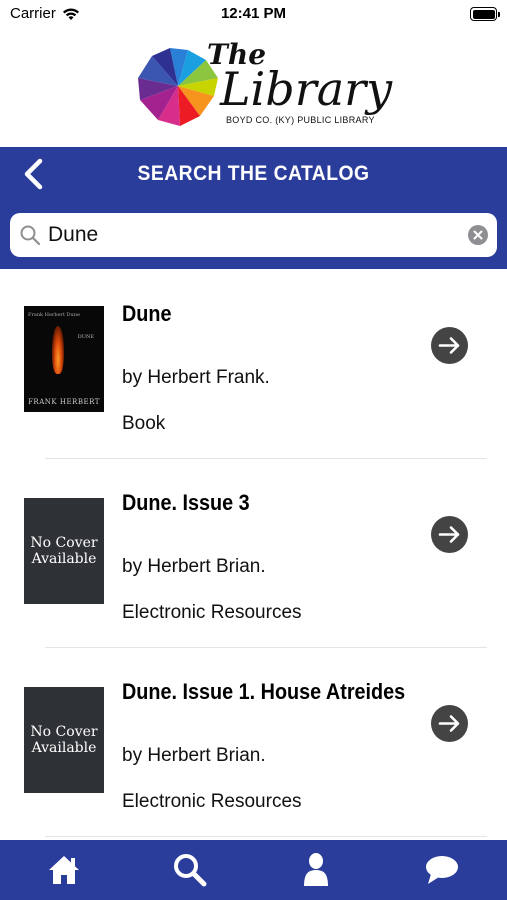 Image resolution: width=507 pixels, height=900 pixels. Describe the element at coordinates (186, 502) in the screenshot. I see `result-title: Dune. Issue 3` at that location.